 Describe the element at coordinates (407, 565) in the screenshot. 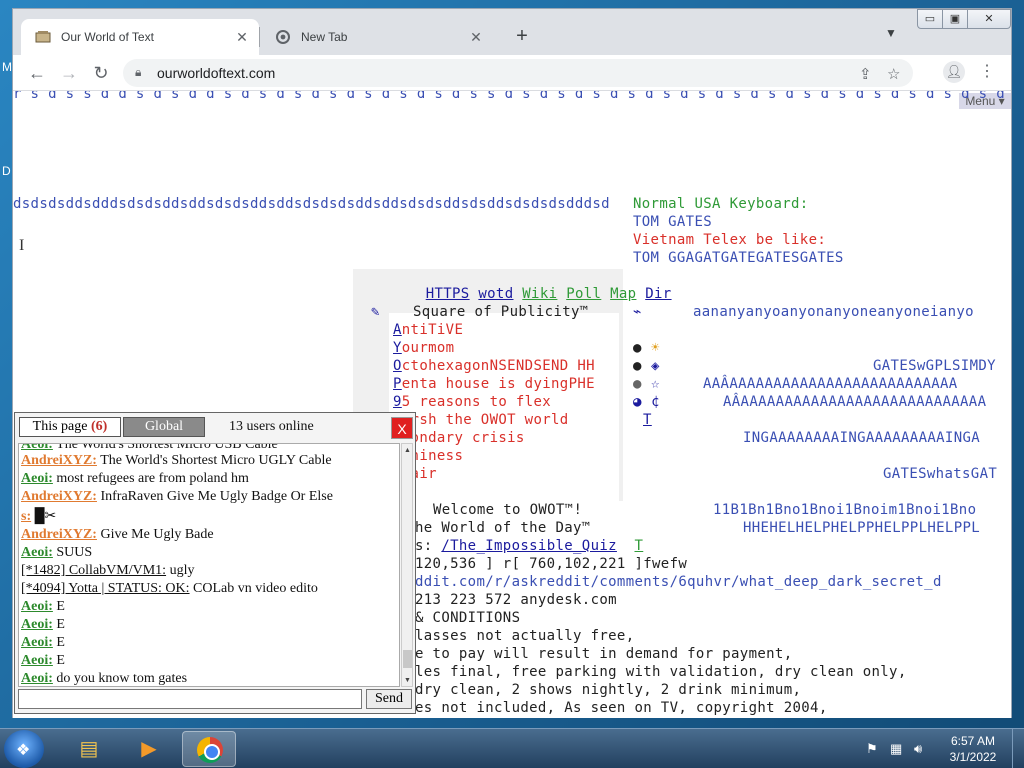

I see `chat-scrollbar: ▲ ▼` at that location.